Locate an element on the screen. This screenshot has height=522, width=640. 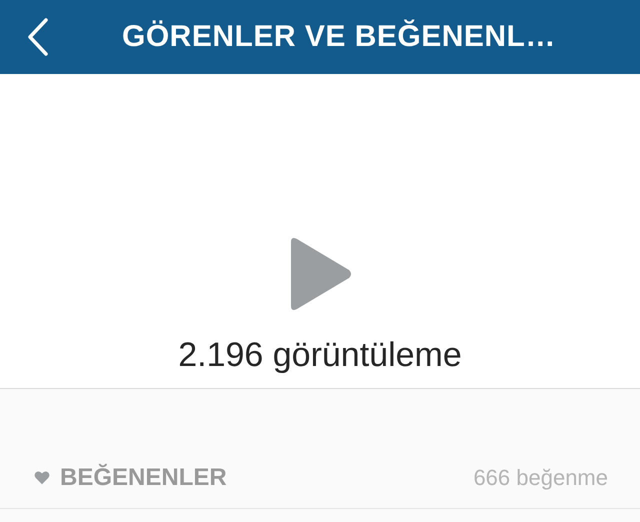
section-label: BEĞENENLER is located at coordinates (143, 478).